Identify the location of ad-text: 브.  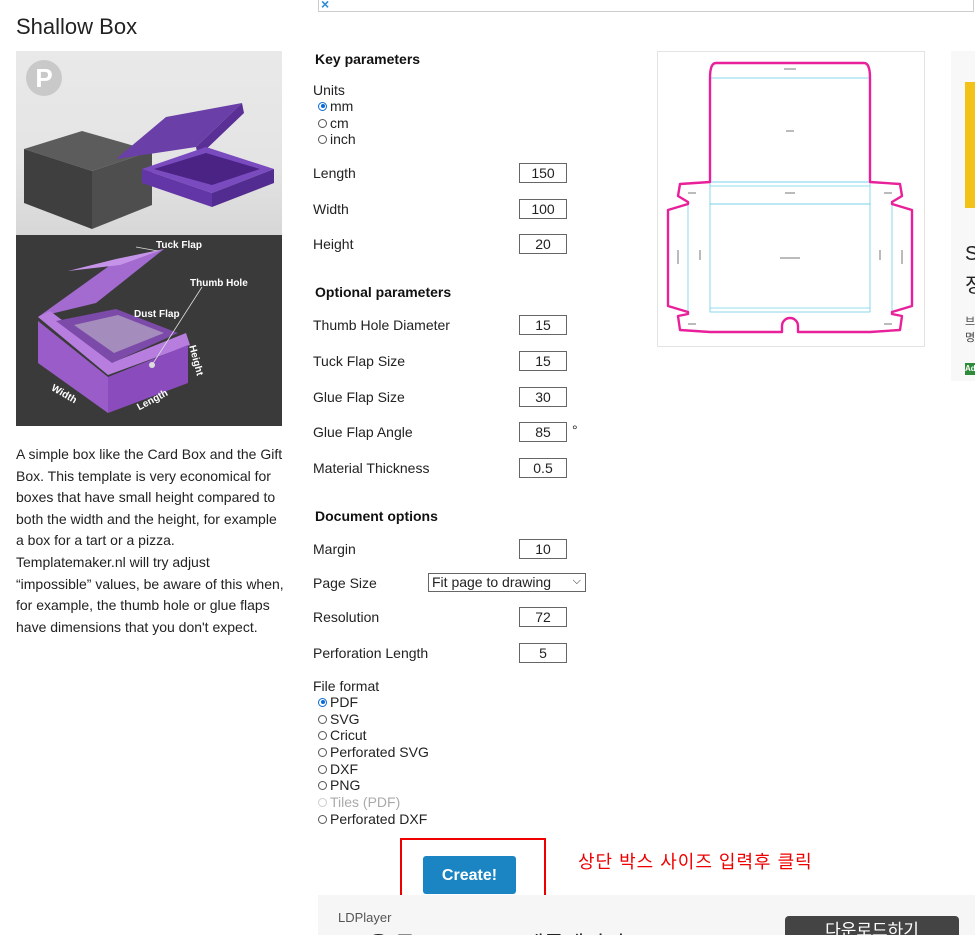
(970, 322).